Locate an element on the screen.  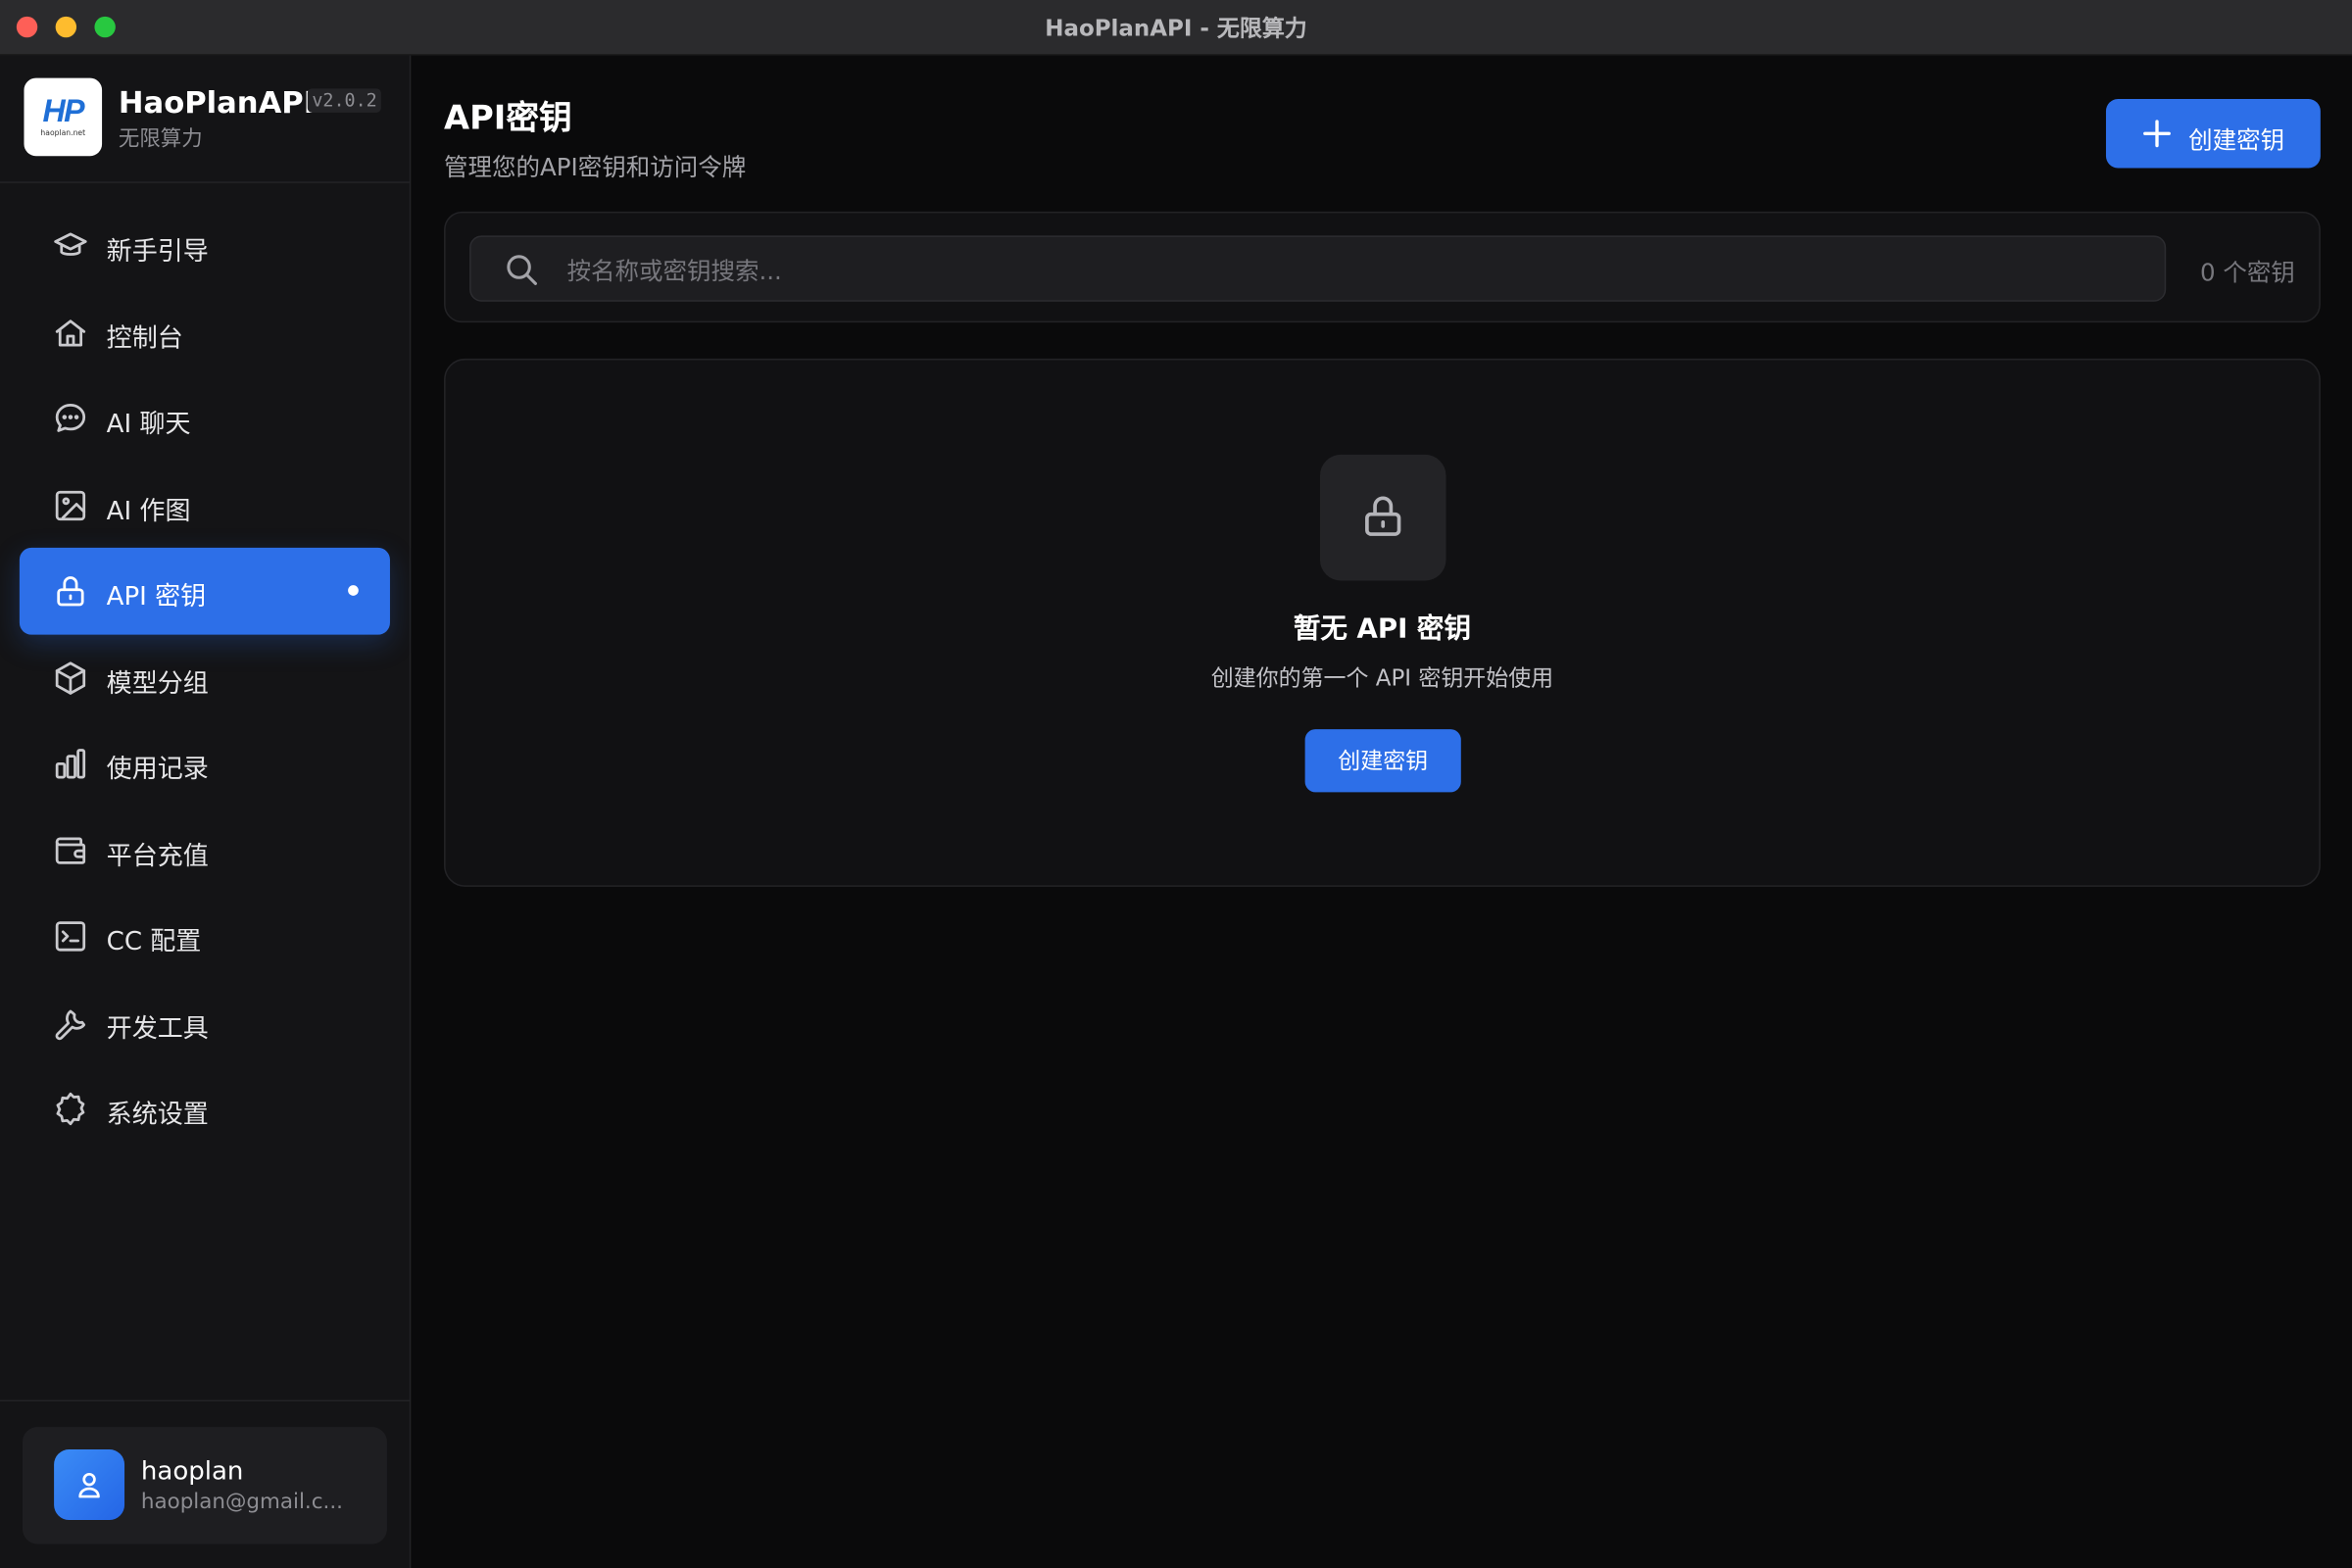
search-icon is located at coordinates (522, 270).